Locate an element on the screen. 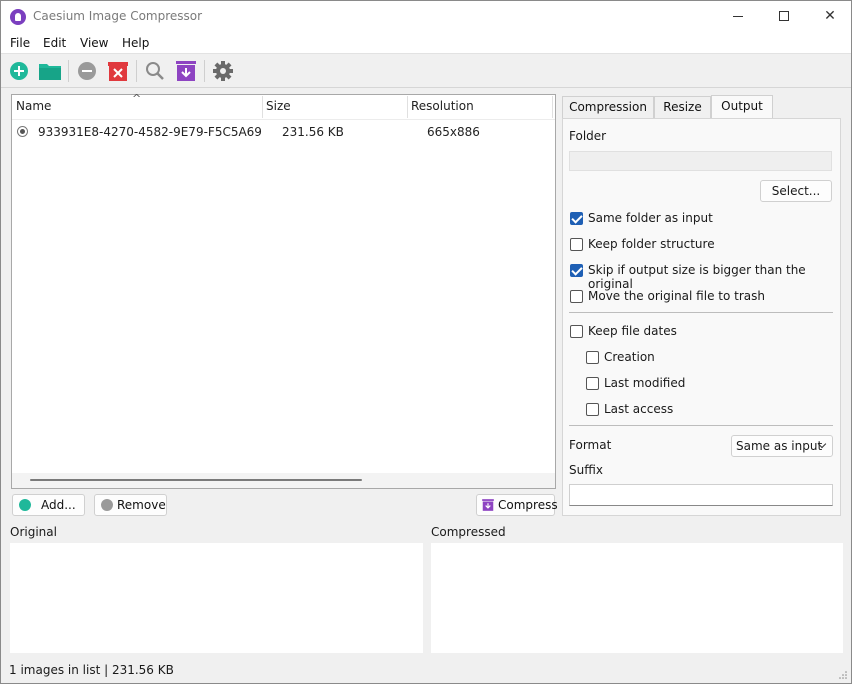 The height and width of the screenshot is (684, 852). original-label: Original is located at coordinates (33, 532).